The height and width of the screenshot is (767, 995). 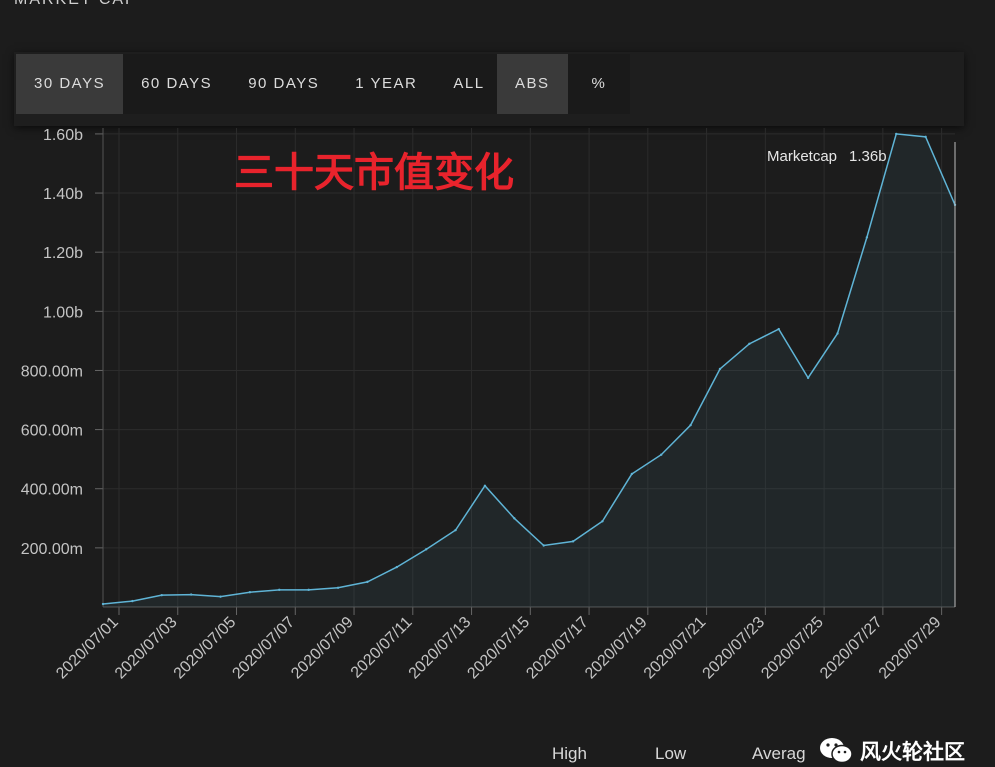 I want to click on x-tick-label: 2020/07/29, so click(x=910, y=648).